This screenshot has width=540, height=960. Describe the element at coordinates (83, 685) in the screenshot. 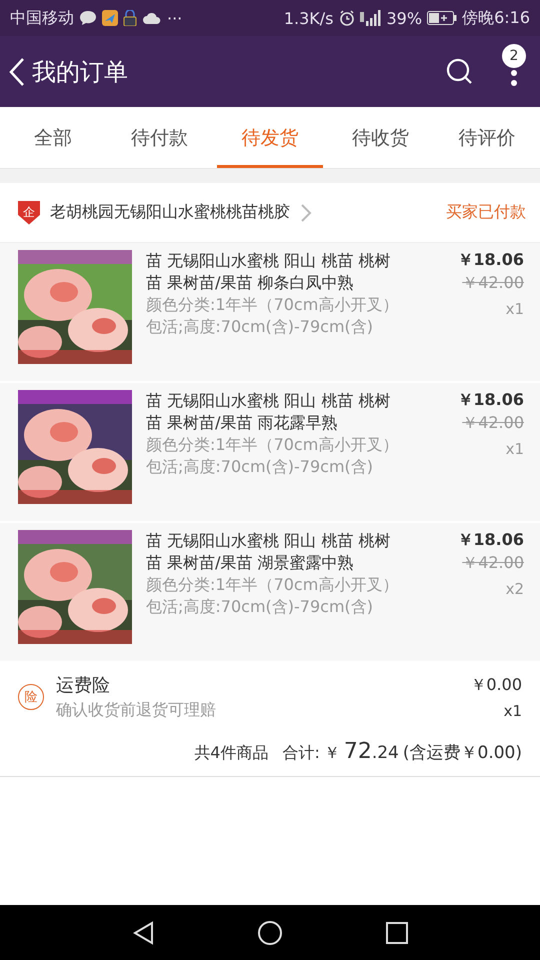

I see `insurance-name: 运费险` at that location.